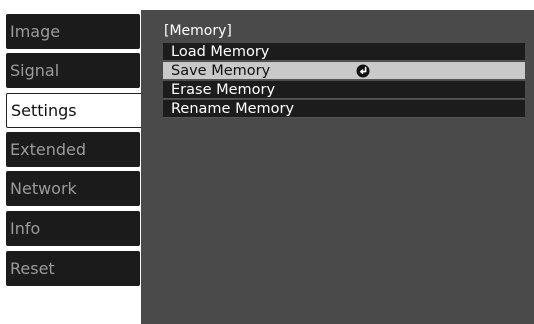 The width and height of the screenshot is (534, 324). I want to click on menu-item-label: Save Memory, so click(221, 71).